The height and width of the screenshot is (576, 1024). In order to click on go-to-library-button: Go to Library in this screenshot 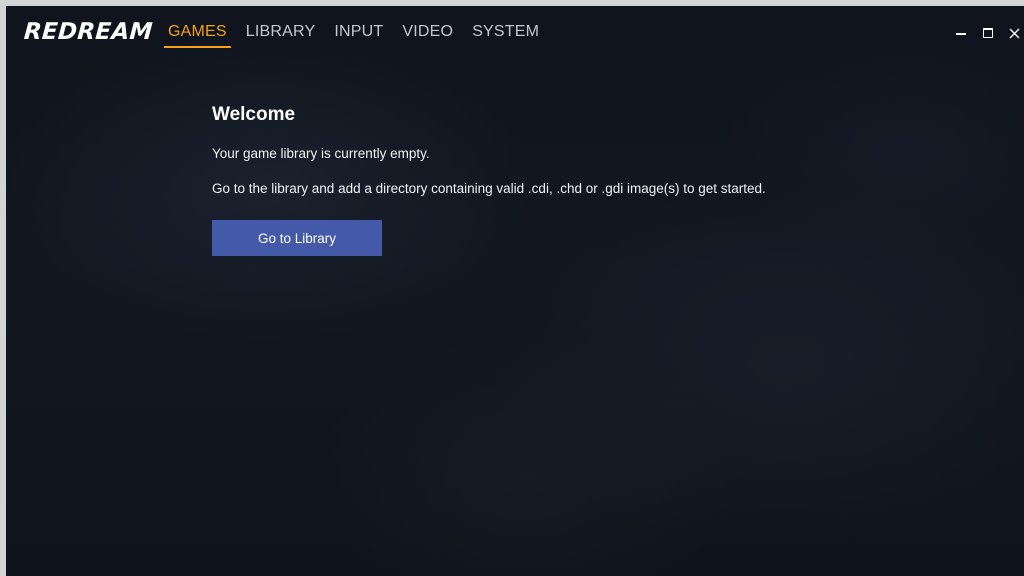, I will do `click(297, 238)`.